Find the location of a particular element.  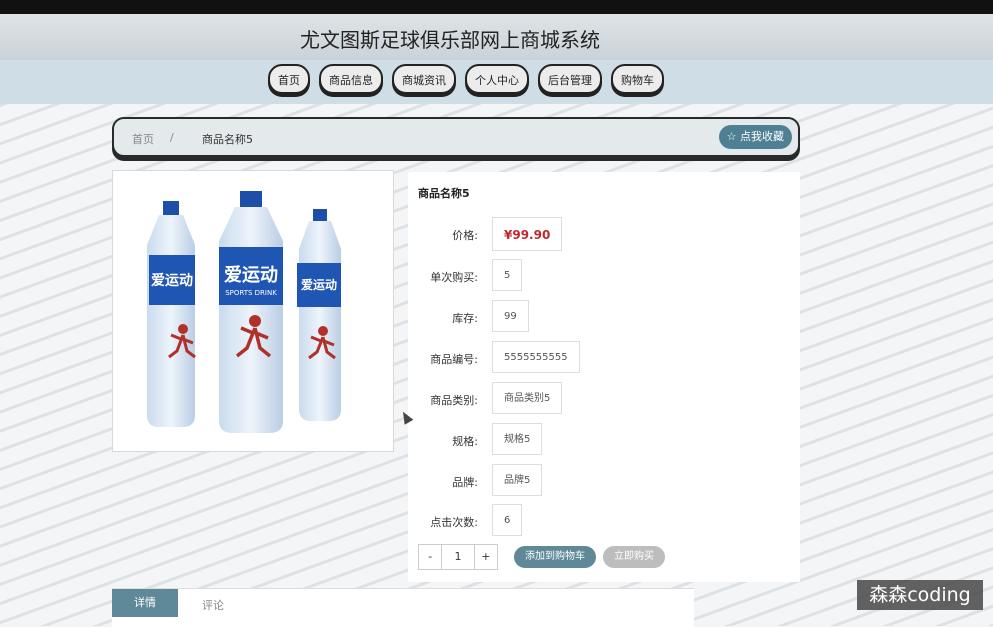

product-name: 商品名称5 is located at coordinates (444, 193).